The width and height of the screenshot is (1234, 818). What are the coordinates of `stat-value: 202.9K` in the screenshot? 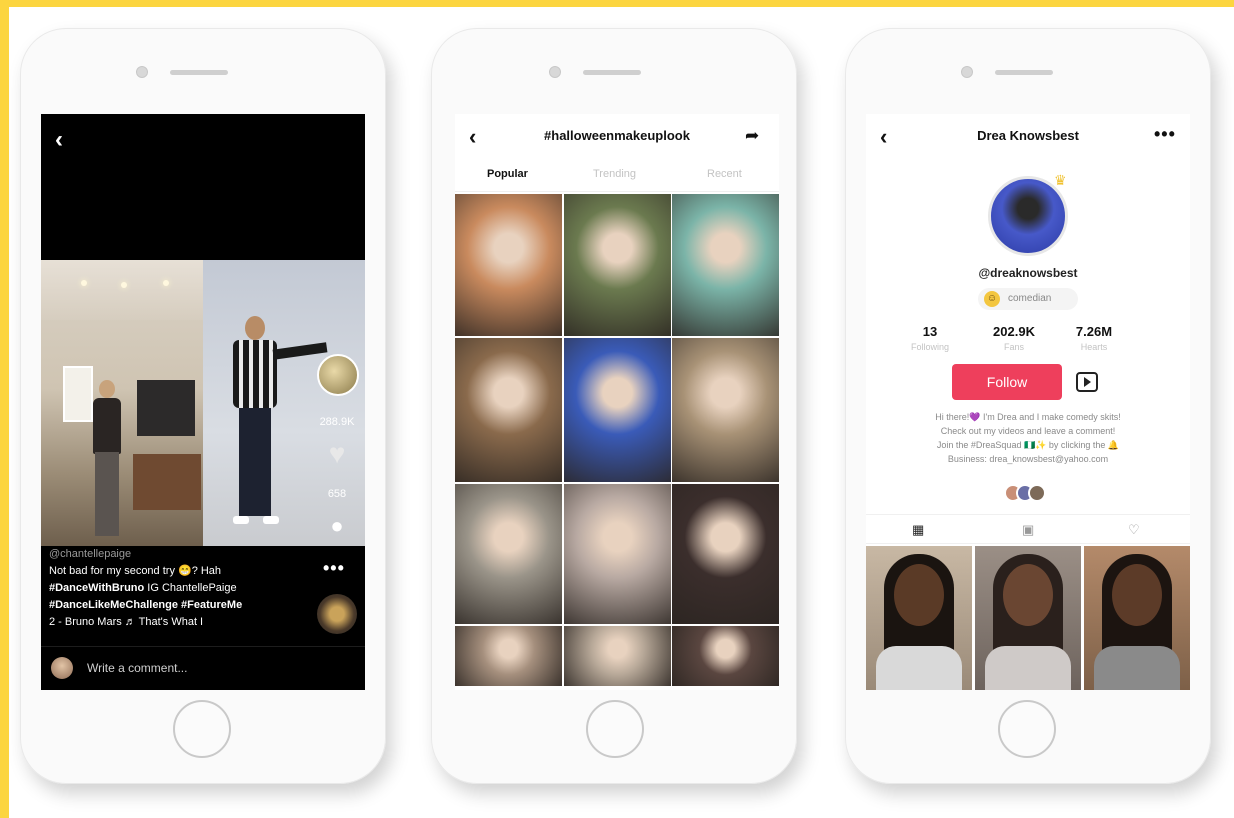 It's located at (1014, 331).